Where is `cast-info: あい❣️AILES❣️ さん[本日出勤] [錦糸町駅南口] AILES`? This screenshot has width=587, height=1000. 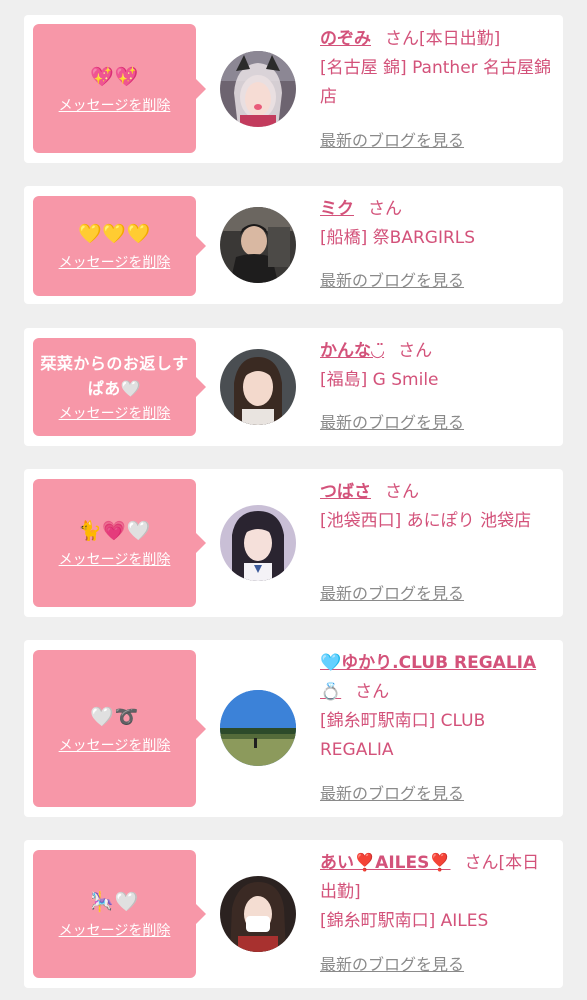
cast-info: あい❣️AILES❣️ さん[本日出勤] [錦糸町駅南口] AILES is located at coordinates (438, 892).